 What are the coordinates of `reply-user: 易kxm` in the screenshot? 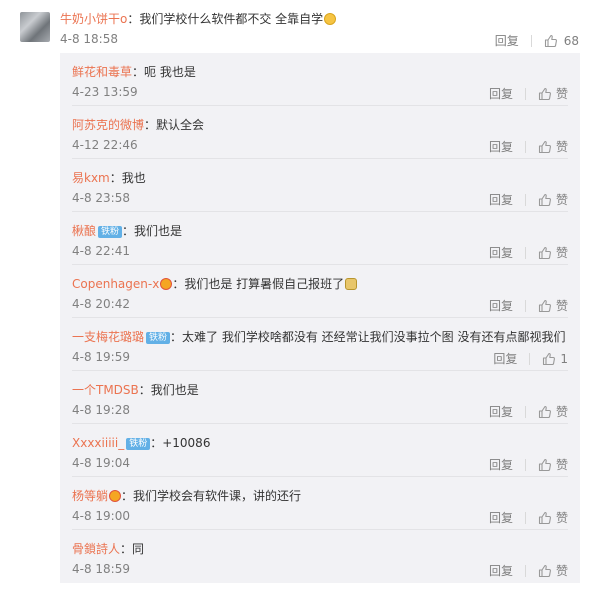 It's located at (91, 178).